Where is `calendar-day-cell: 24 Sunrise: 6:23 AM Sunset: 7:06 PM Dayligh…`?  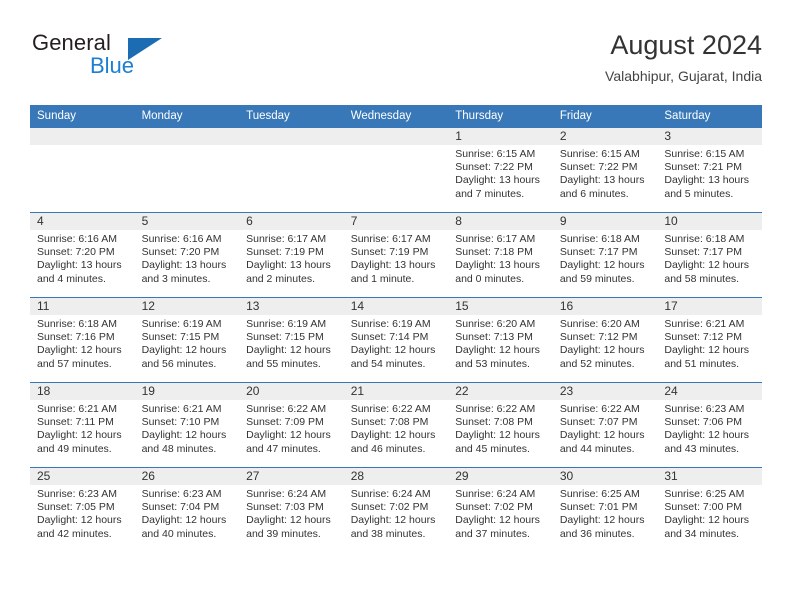
calendar-day-cell: 24 Sunrise: 6:23 AM Sunset: 7:06 PM Dayligh… is located at coordinates (709, 425).